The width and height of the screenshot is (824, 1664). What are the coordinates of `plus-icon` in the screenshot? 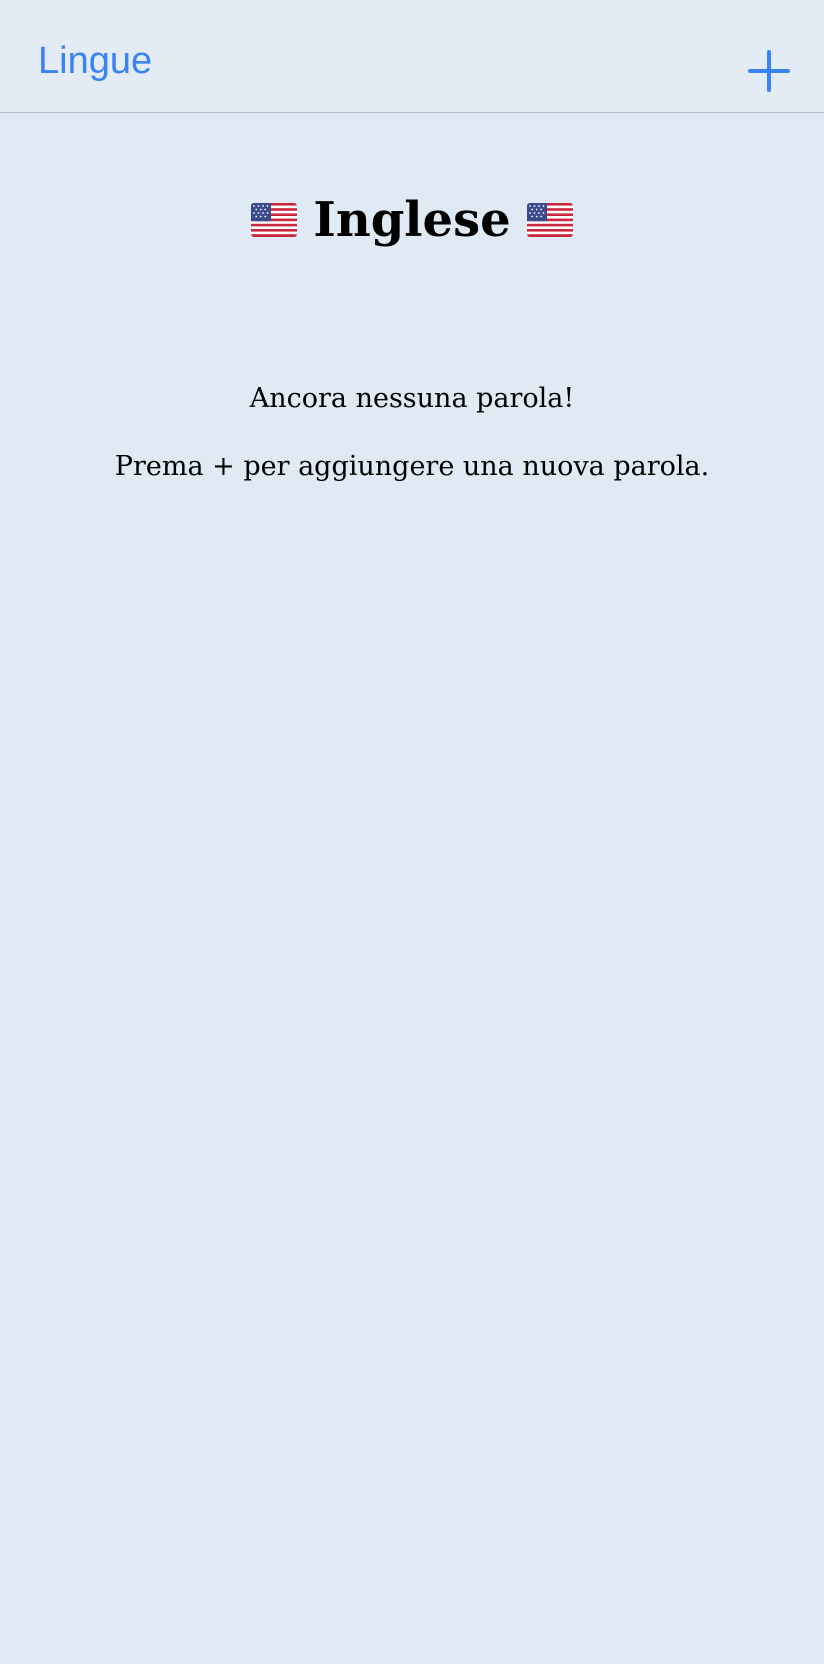 It's located at (769, 71).